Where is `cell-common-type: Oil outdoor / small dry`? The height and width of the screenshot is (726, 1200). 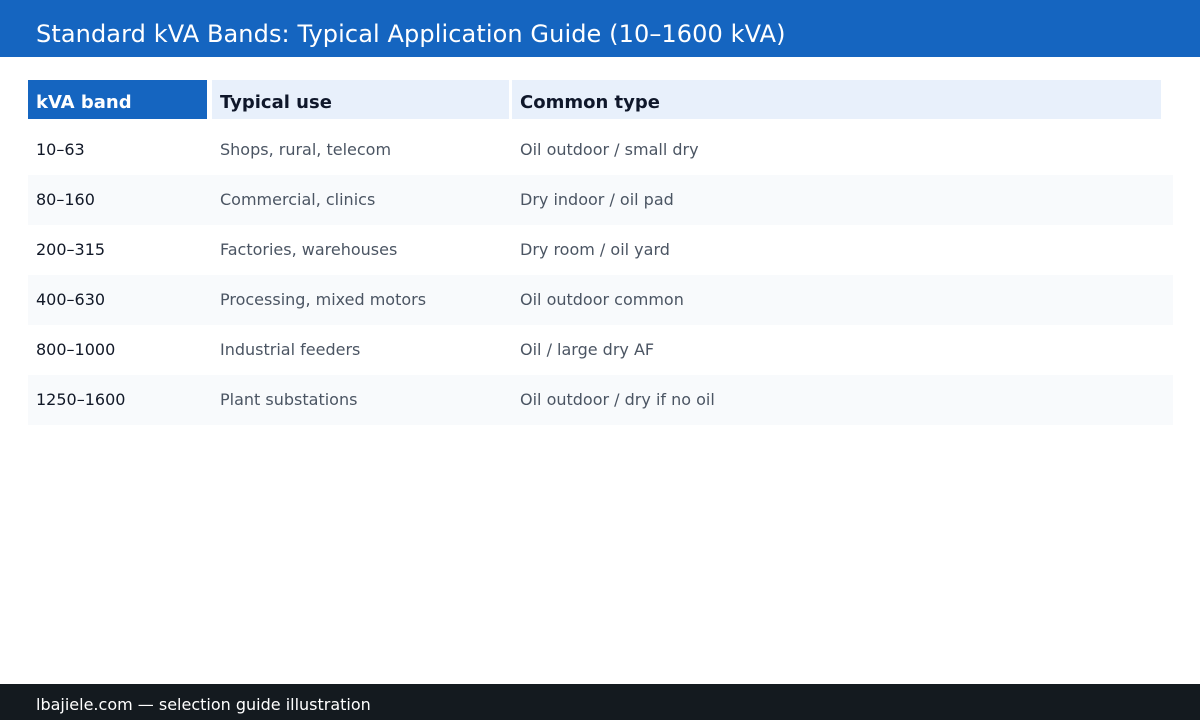
cell-common-type: Oil outdoor / small dry is located at coordinates (609, 149).